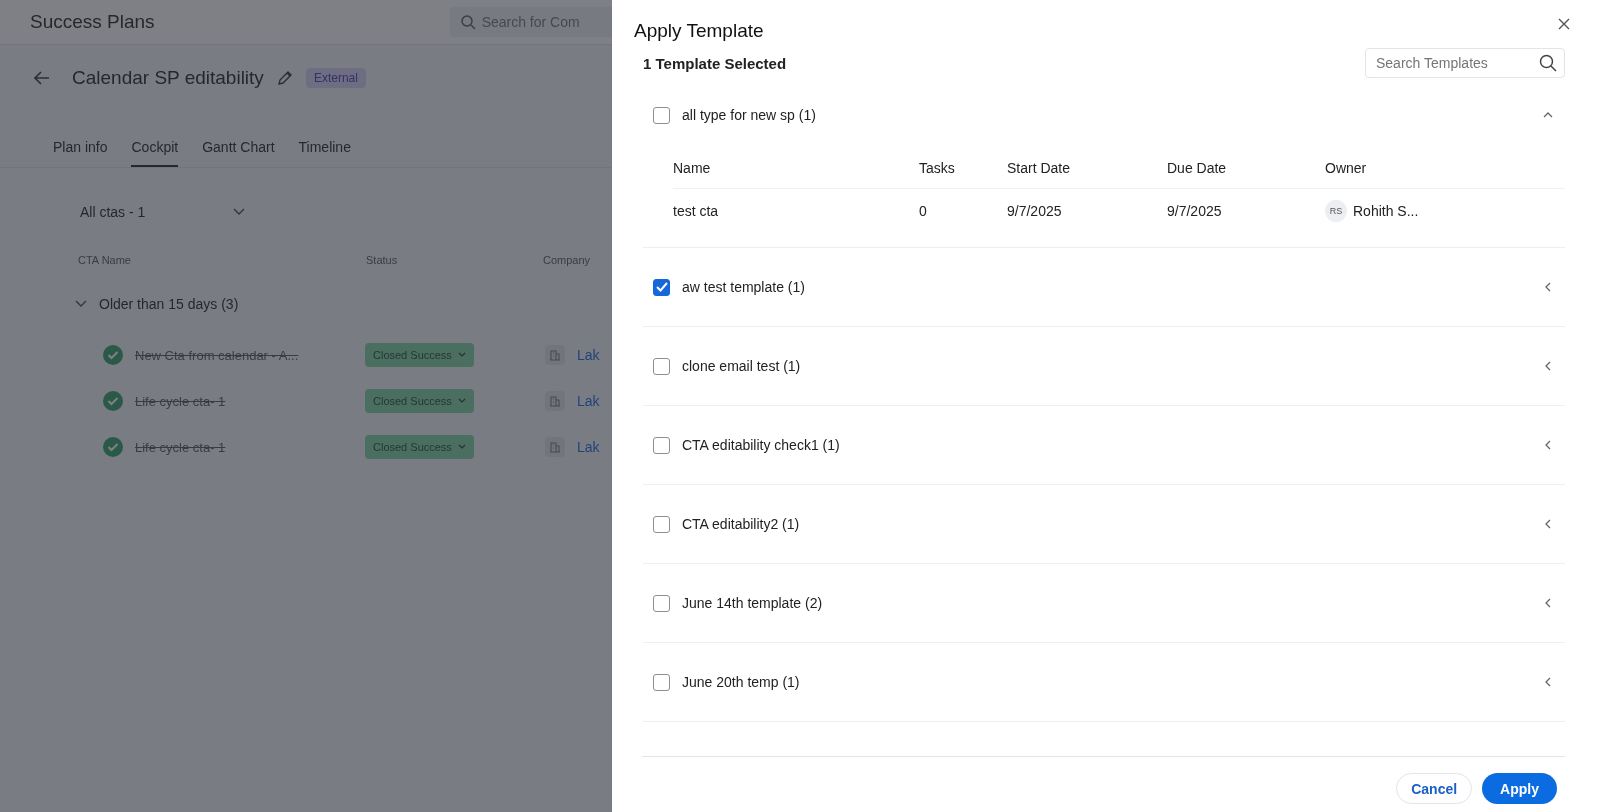 The height and width of the screenshot is (812, 1600). What do you see at coordinates (1106, 603) in the screenshot?
I see `template-name: June 14th template (2)` at bounding box center [1106, 603].